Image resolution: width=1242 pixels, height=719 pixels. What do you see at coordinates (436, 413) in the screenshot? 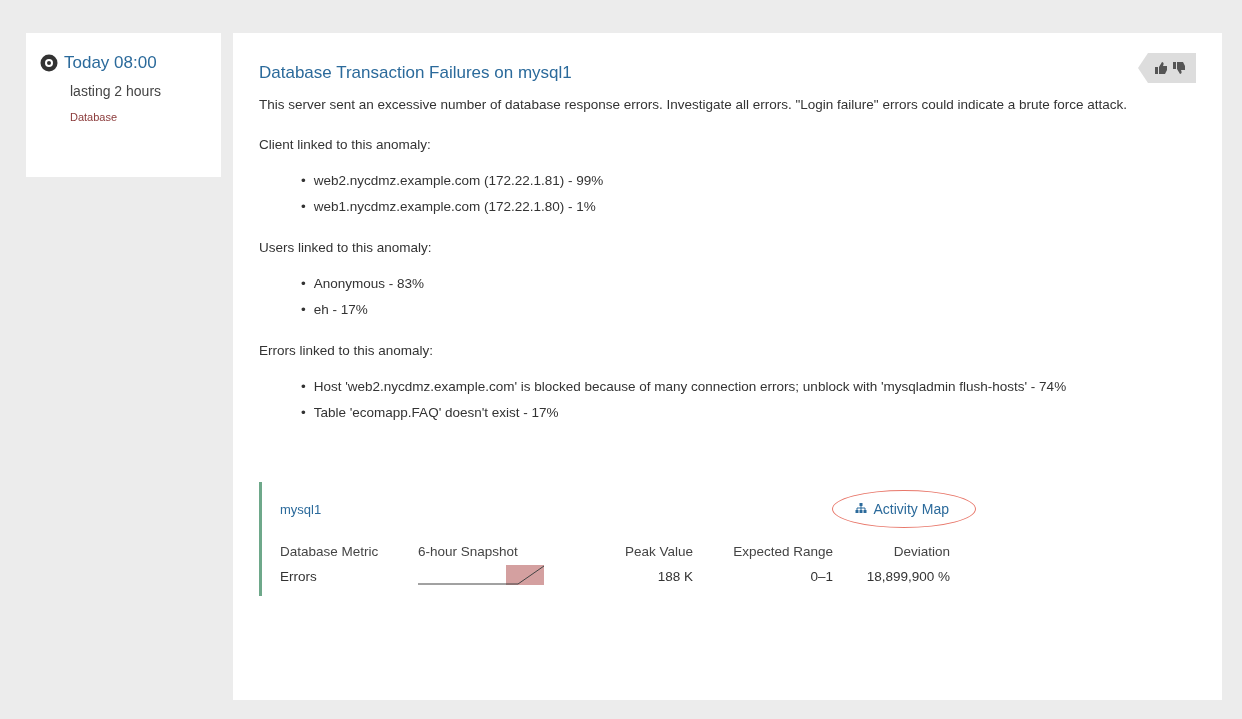
I see `list-item: Table 'ecomapp.FAQ' doesn't exist - 17%` at bounding box center [436, 413].